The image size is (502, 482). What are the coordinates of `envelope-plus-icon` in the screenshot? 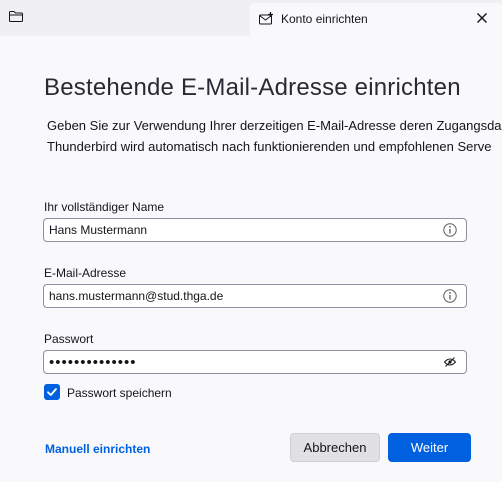 It's located at (266, 18).